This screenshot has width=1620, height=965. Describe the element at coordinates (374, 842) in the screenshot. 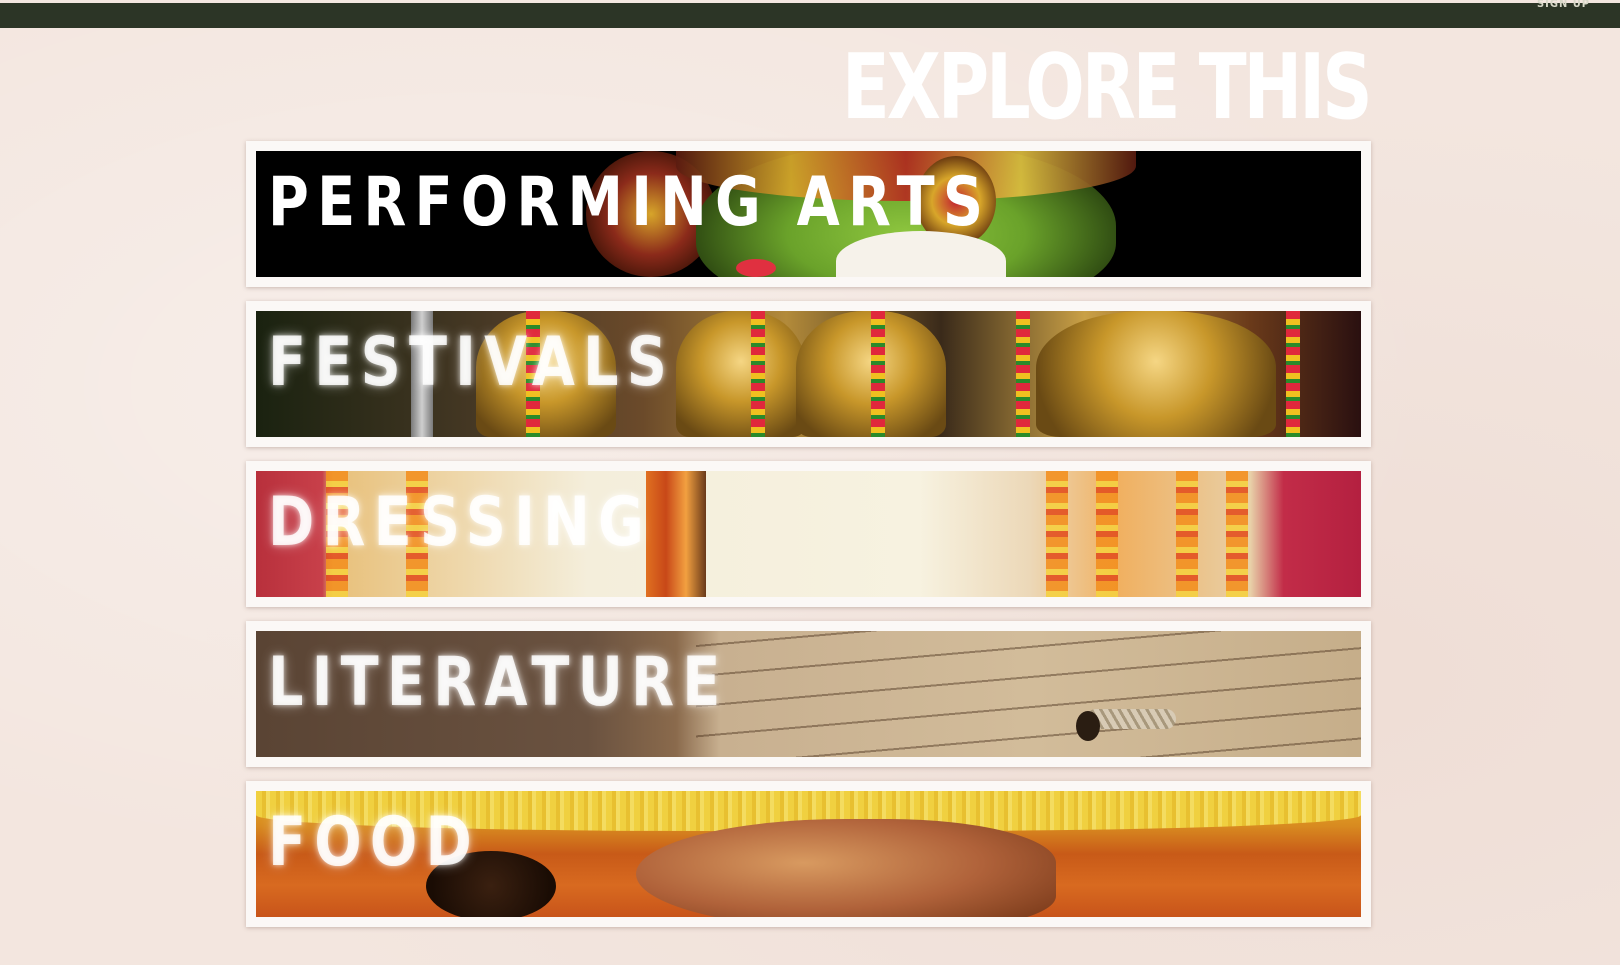

I see `category-label-food: FOOD` at that location.